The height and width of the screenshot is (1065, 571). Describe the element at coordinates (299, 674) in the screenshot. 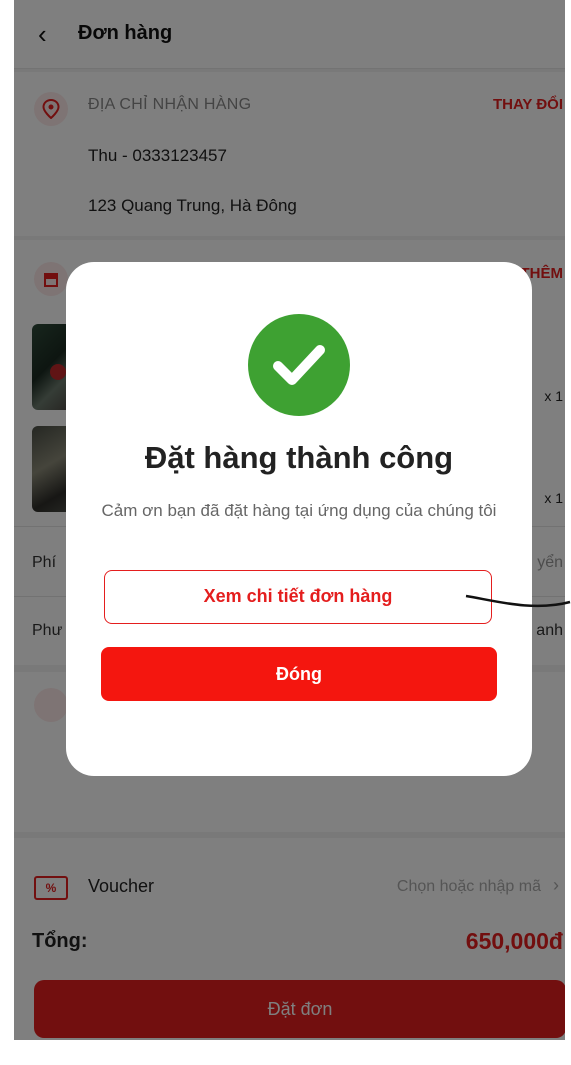

I see `close-button: Đóng` at that location.